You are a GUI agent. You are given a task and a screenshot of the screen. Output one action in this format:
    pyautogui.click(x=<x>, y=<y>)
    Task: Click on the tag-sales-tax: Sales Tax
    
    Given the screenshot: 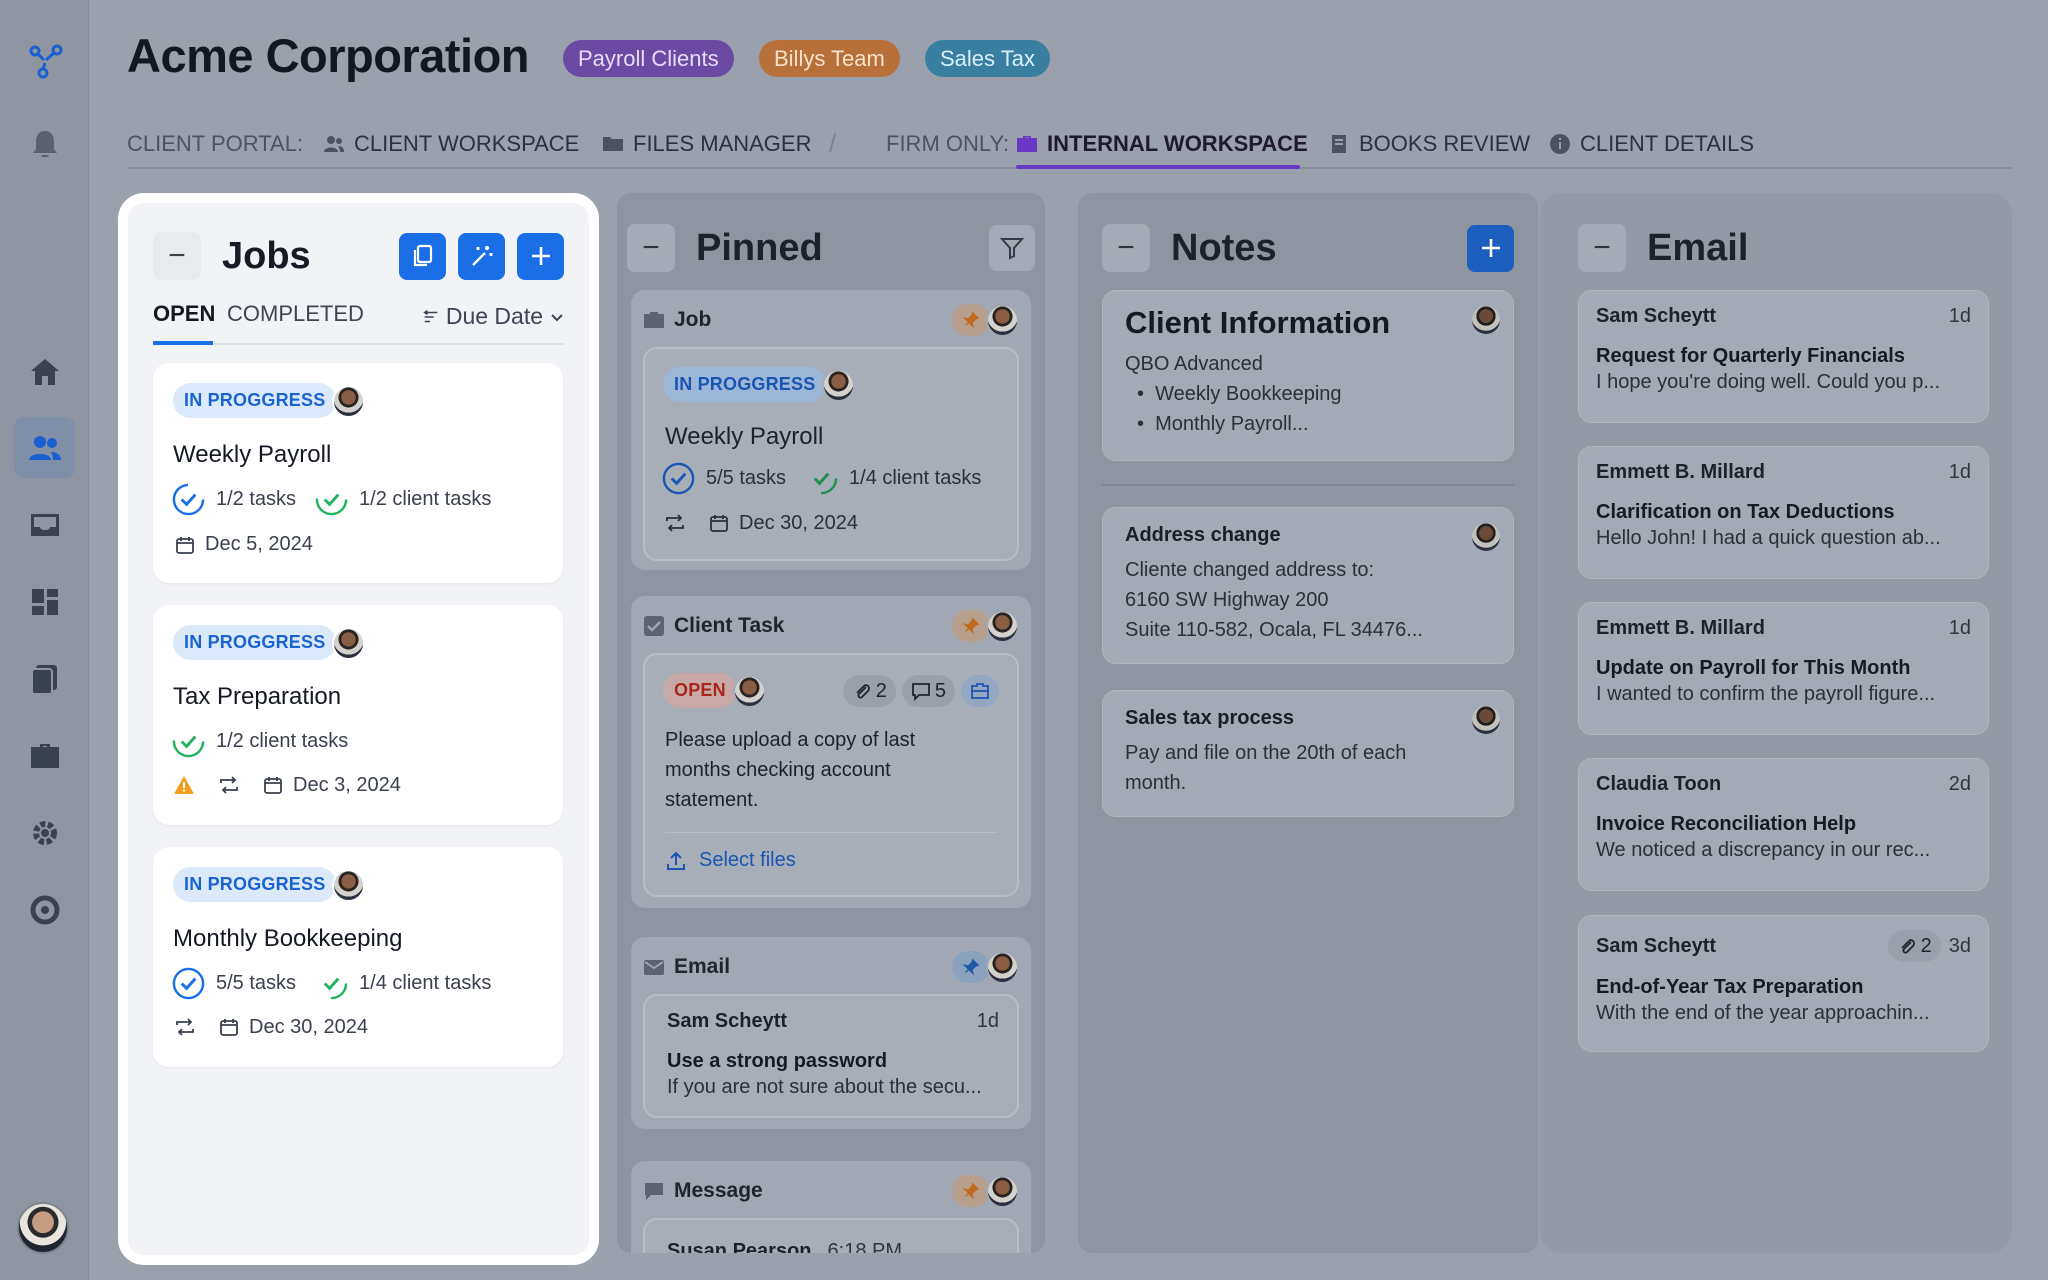 What is the action you would take?
    pyautogui.click(x=987, y=58)
    